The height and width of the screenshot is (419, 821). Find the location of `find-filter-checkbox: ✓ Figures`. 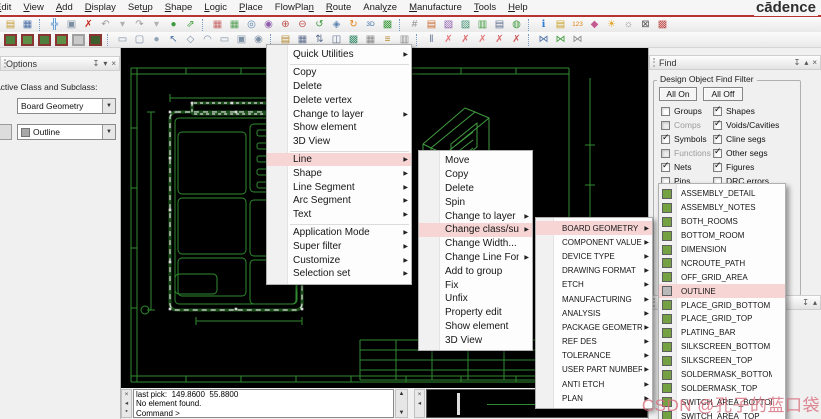

find-filter-checkbox: ✓ Figures is located at coordinates (746, 167).